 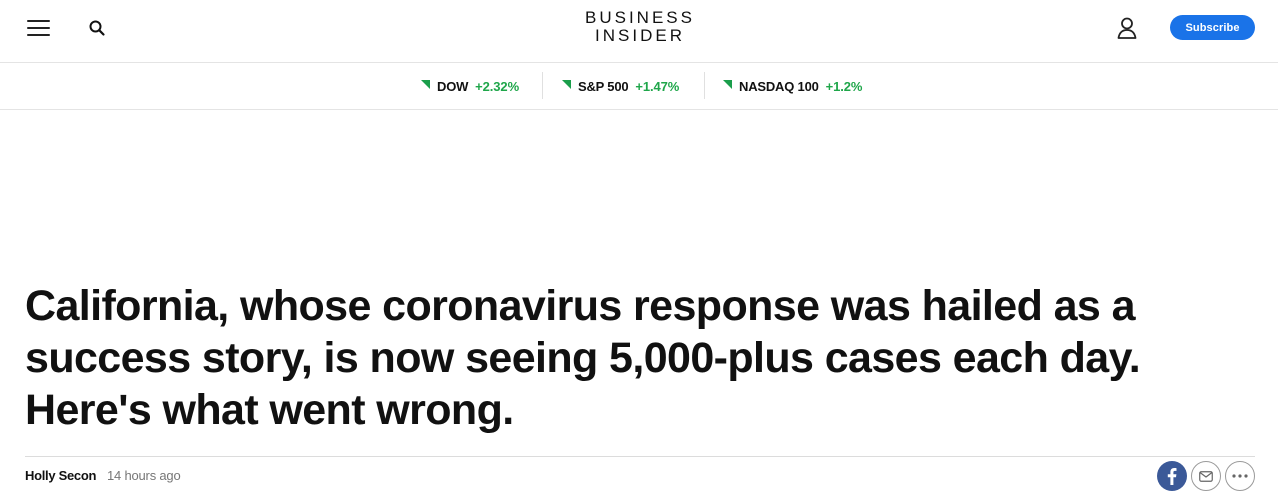 I want to click on account-icon, so click(x=1127, y=28).